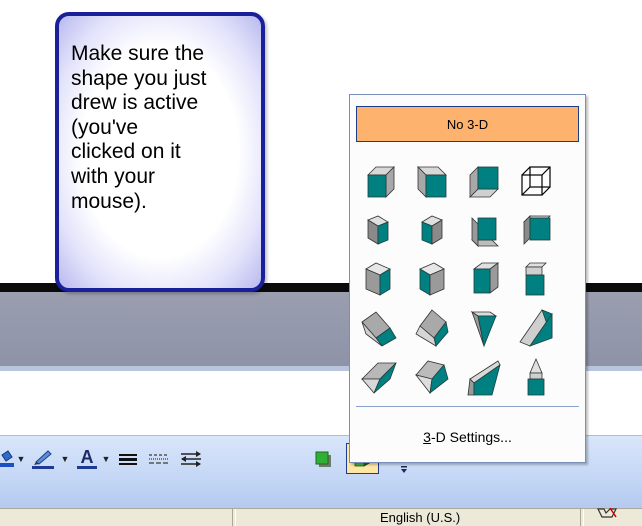 The width and height of the screenshot is (642, 526). Describe the element at coordinates (321, 516) in the screenshot. I see `status-bar: English (U.S.)` at that location.